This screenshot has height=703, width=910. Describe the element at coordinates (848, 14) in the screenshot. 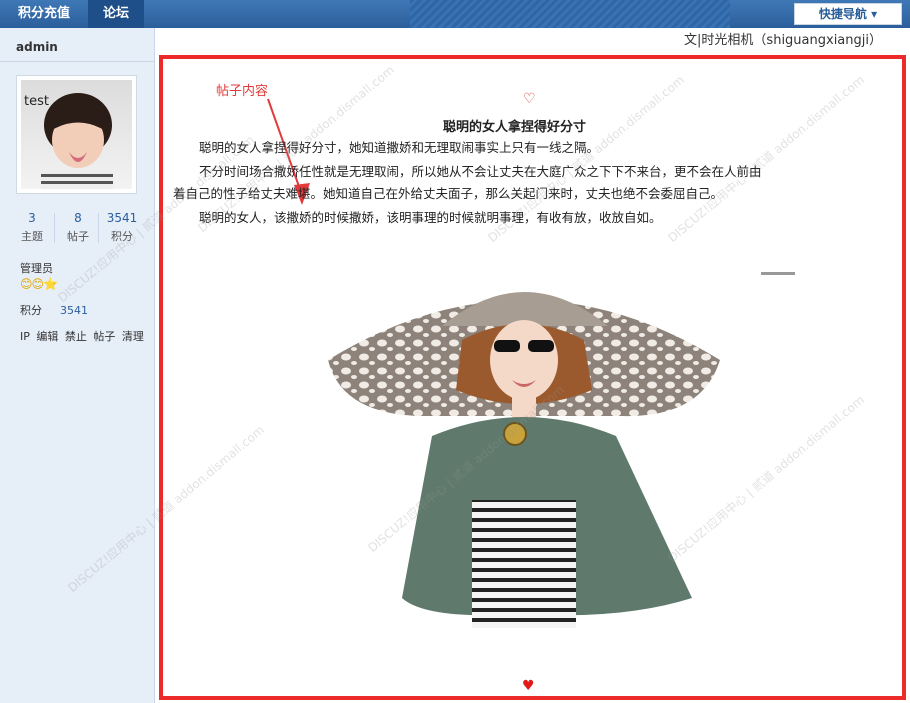

I see `quick-nav-button: 快捷导航 ▾` at that location.